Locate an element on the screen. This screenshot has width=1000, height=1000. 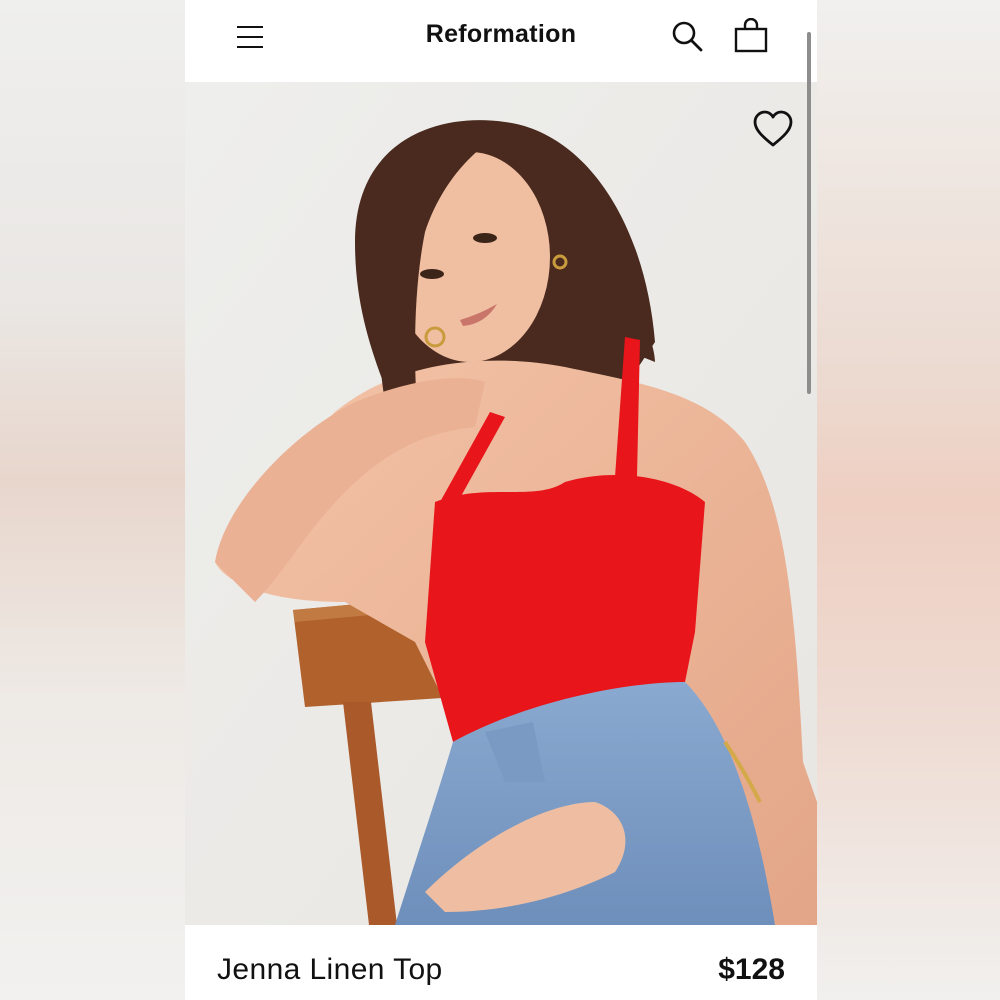
shopping-bag-icon is located at coordinates (751, 35).